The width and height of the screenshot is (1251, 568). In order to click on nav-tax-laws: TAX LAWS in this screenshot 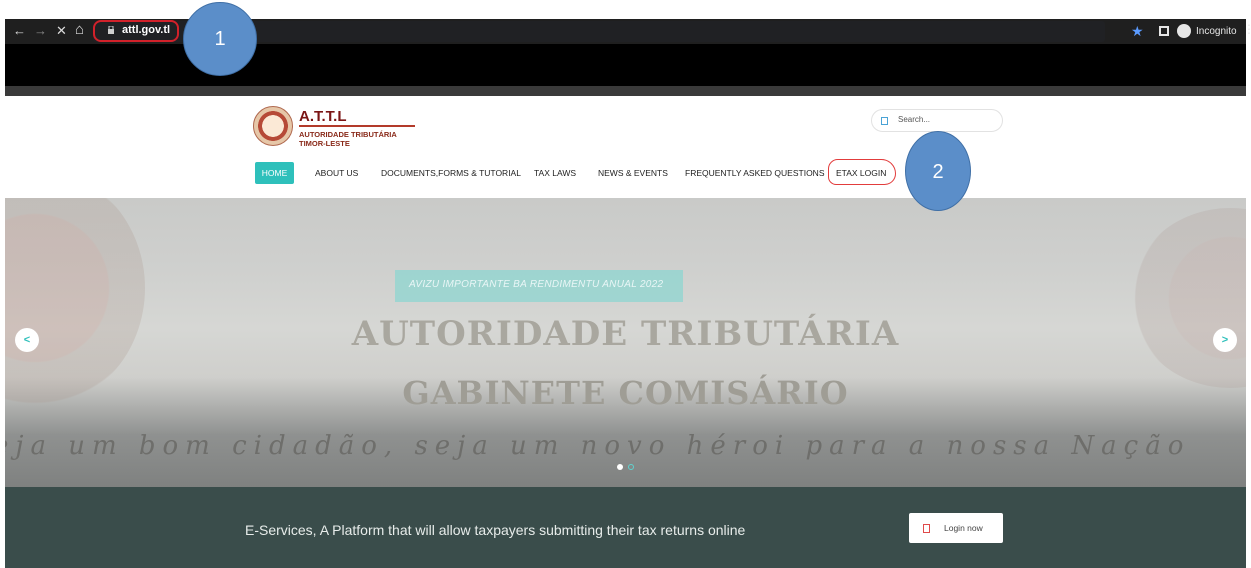, I will do `click(555, 173)`.